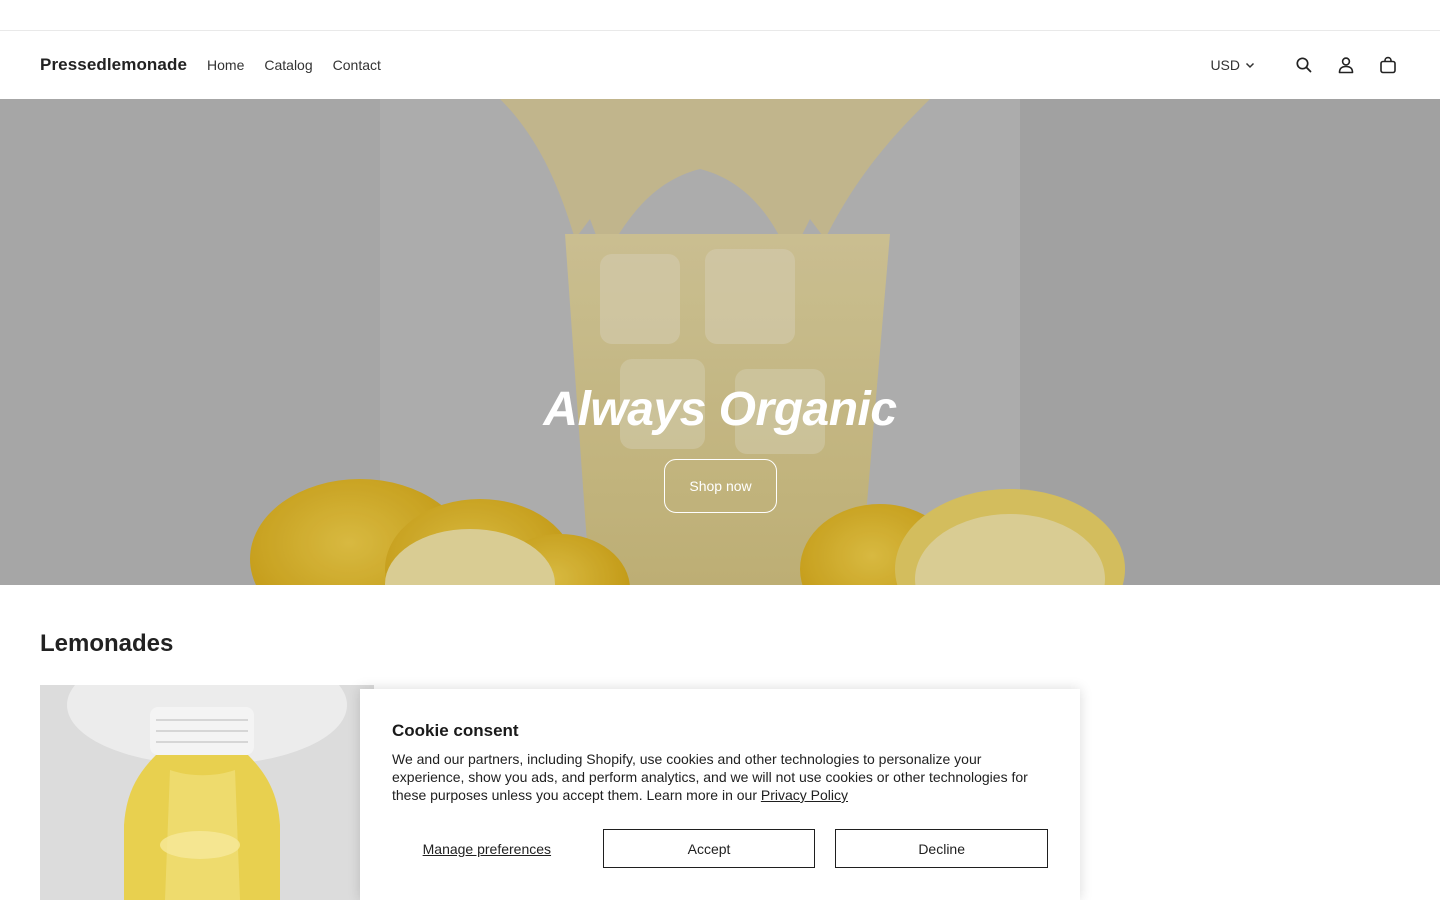 This screenshot has width=1440, height=900. I want to click on nav-home: Home, so click(225, 65).